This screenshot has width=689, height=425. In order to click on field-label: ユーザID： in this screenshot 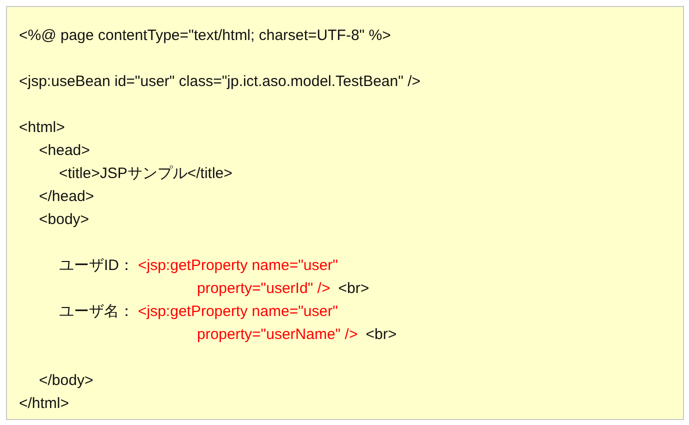, I will do `click(96, 266)`.